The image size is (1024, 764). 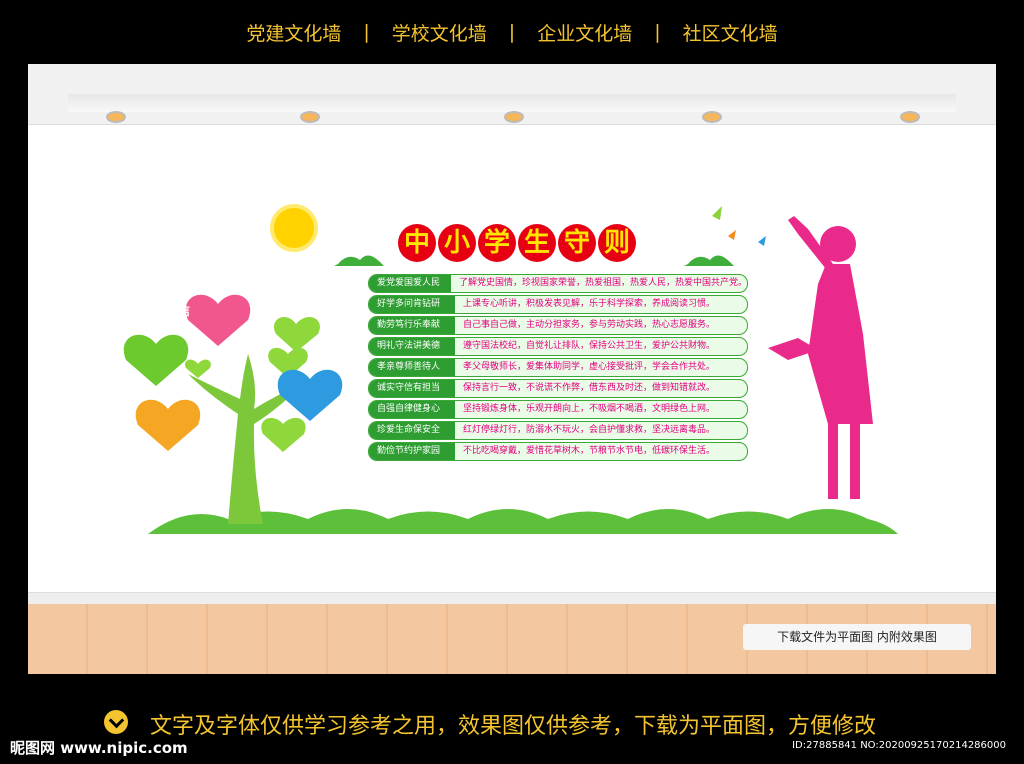 What do you see at coordinates (152, 245) in the screenshot?
I see `heart-label-diligent: 勤奋好学` at bounding box center [152, 245].